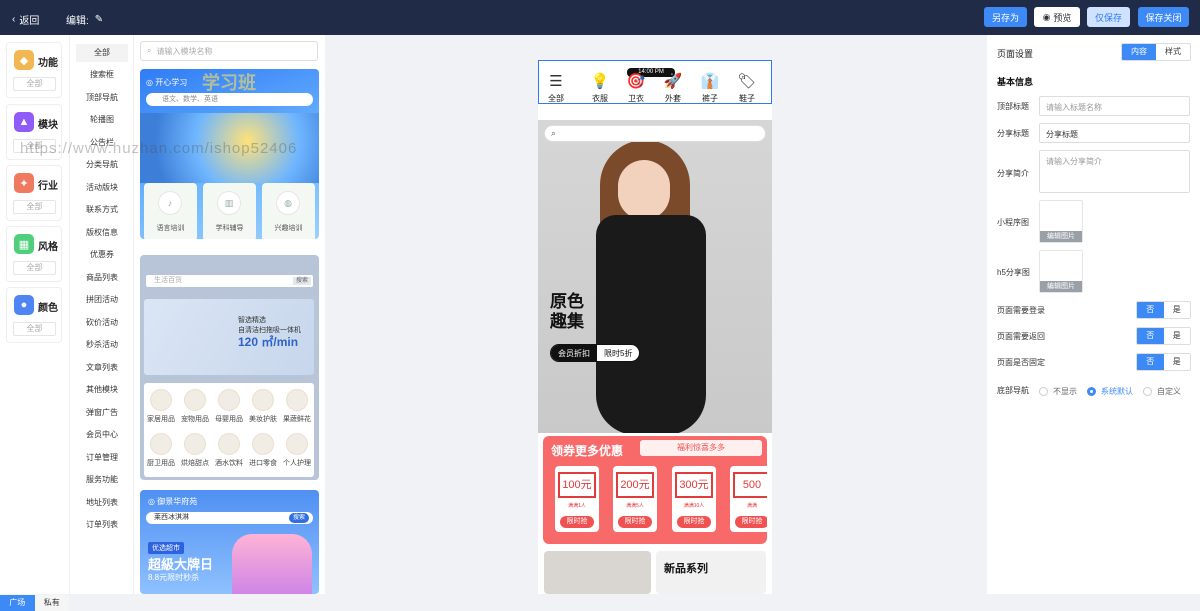 Image resolution: width=1200 pixels, height=611 pixels. What do you see at coordinates (1057, 17) in the screenshot?
I see `preview-button: ◉ 预览` at bounding box center [1057, 17].